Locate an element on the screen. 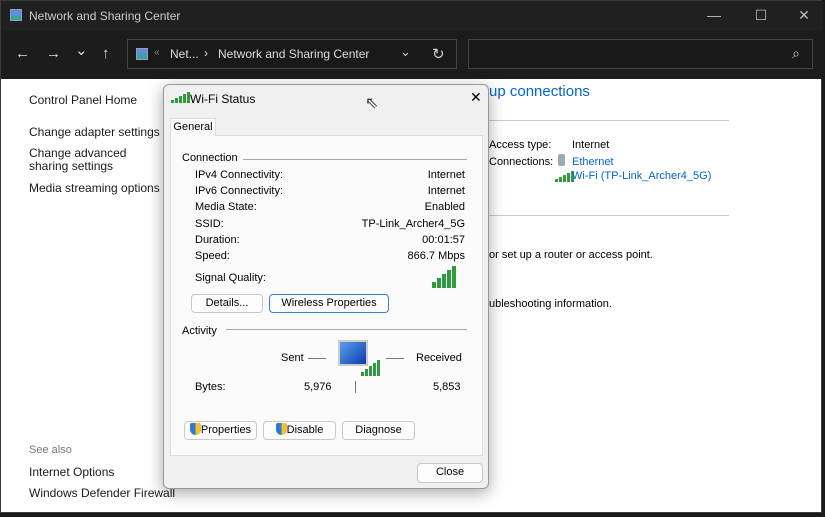  row-label: SSID: is located at coordinates (209, 224).